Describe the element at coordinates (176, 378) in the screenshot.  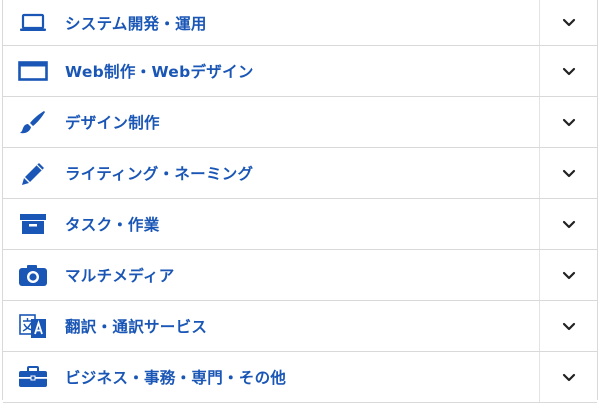
I see `category-label: ビジネス・事務・専門・その他` at that location.